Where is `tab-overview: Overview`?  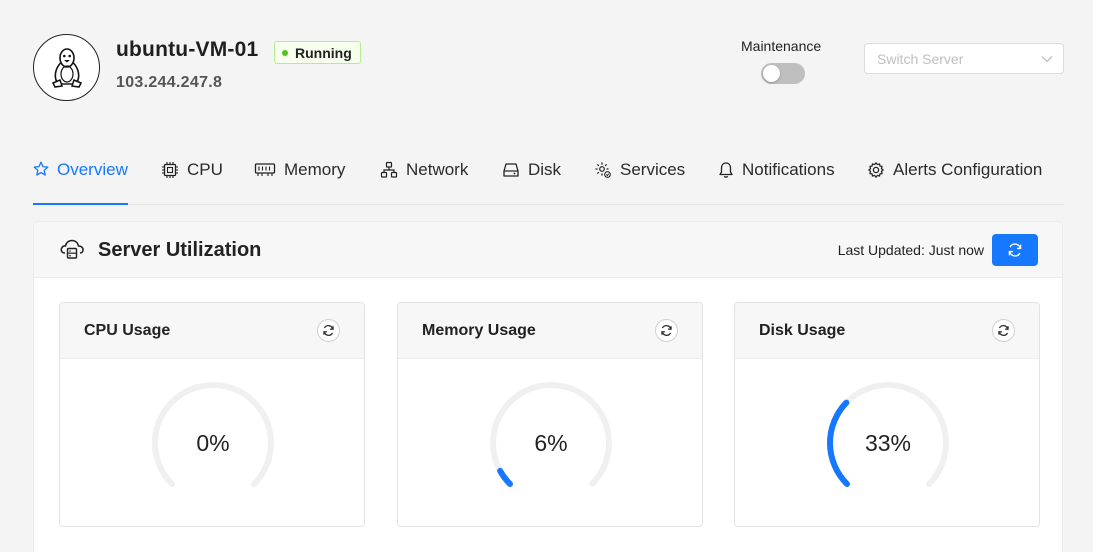 tab-overview: Overview is located at coordinates (80, 182).